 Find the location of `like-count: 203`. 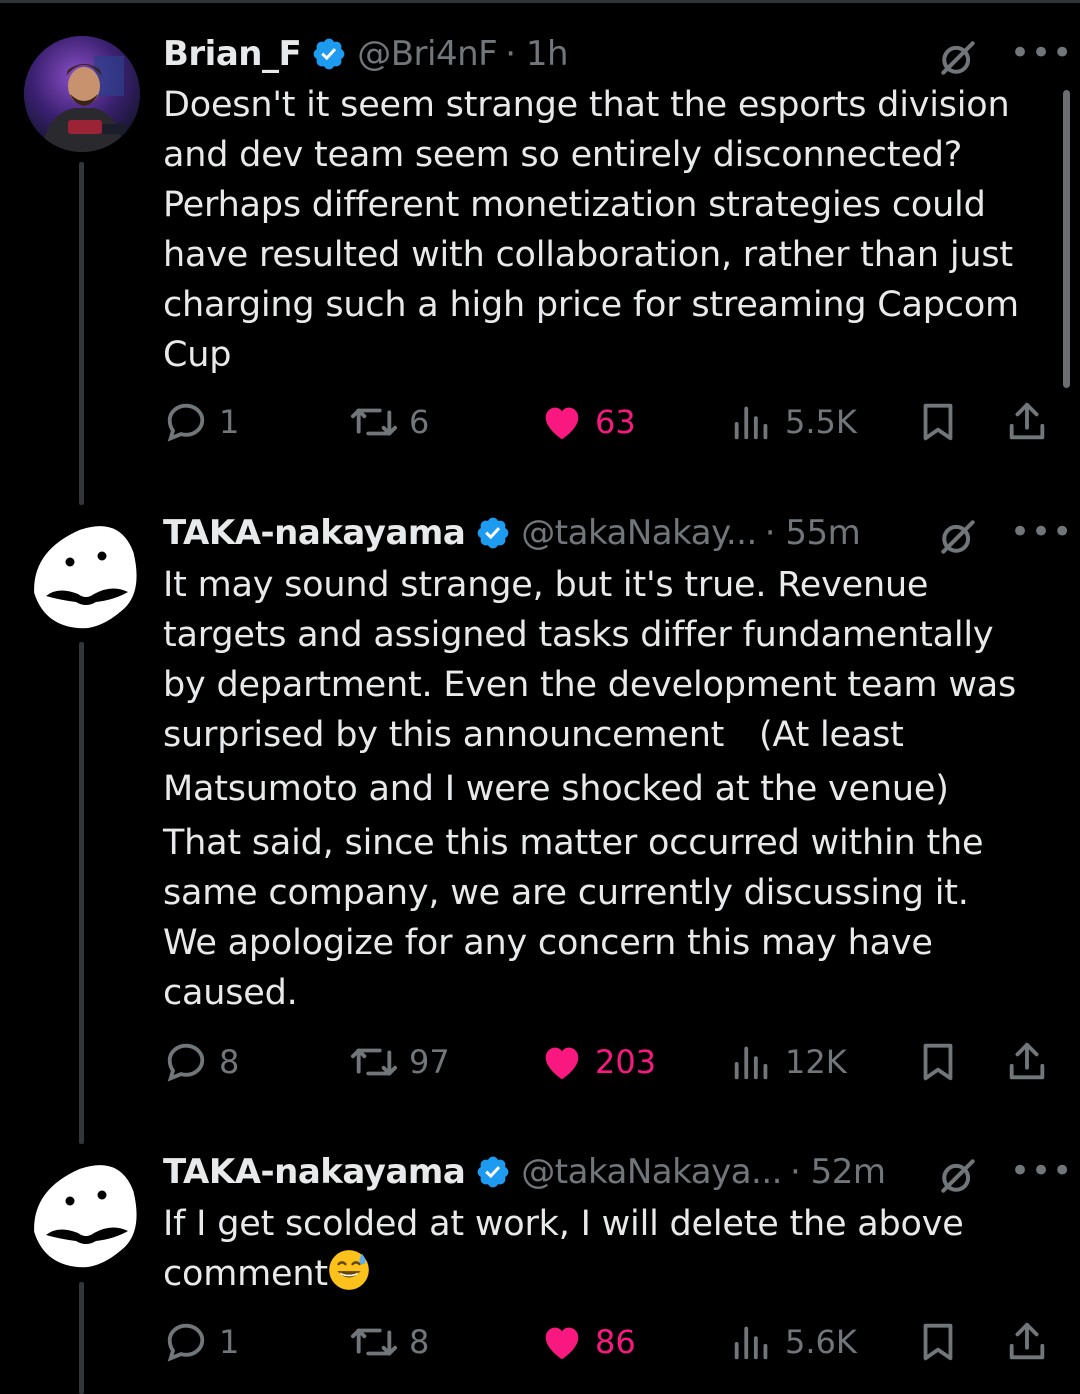

like-count: 203 is located at coordinates (626, 1062).